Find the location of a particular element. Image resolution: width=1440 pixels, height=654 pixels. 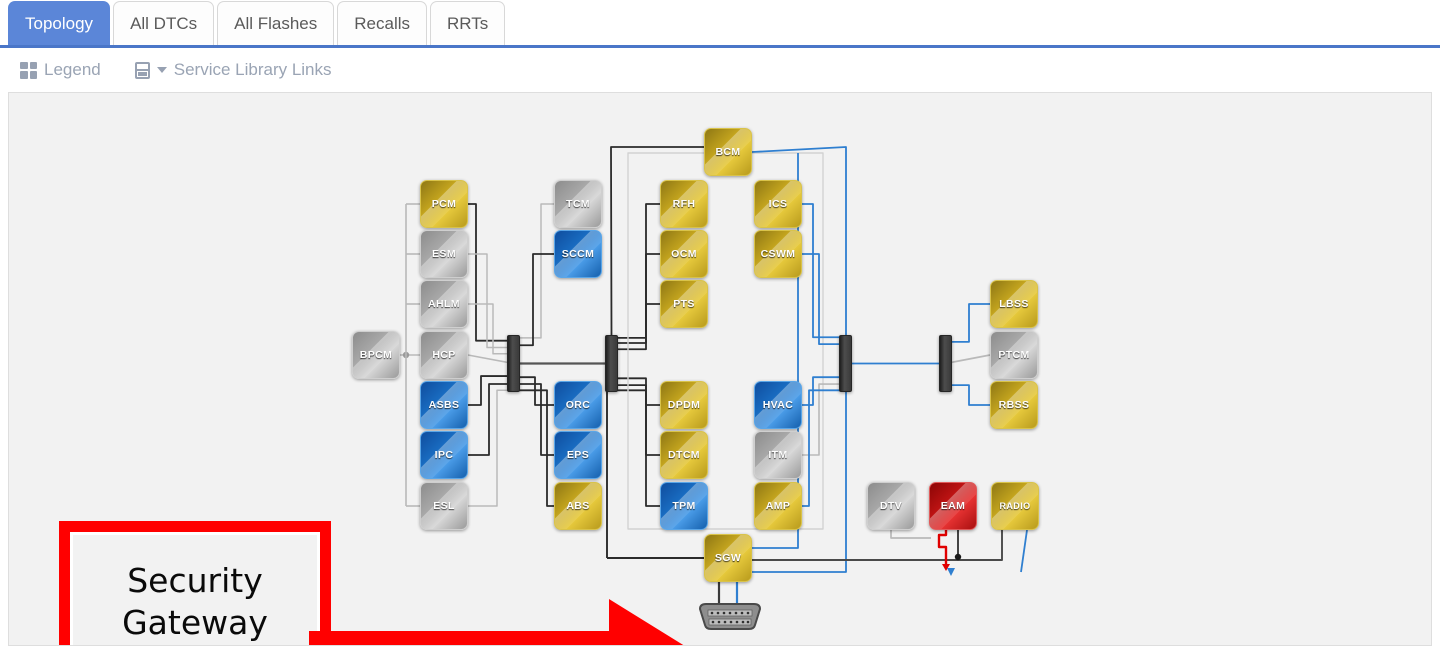

node-sccm: SCCM is located at coordinates (578, 254).